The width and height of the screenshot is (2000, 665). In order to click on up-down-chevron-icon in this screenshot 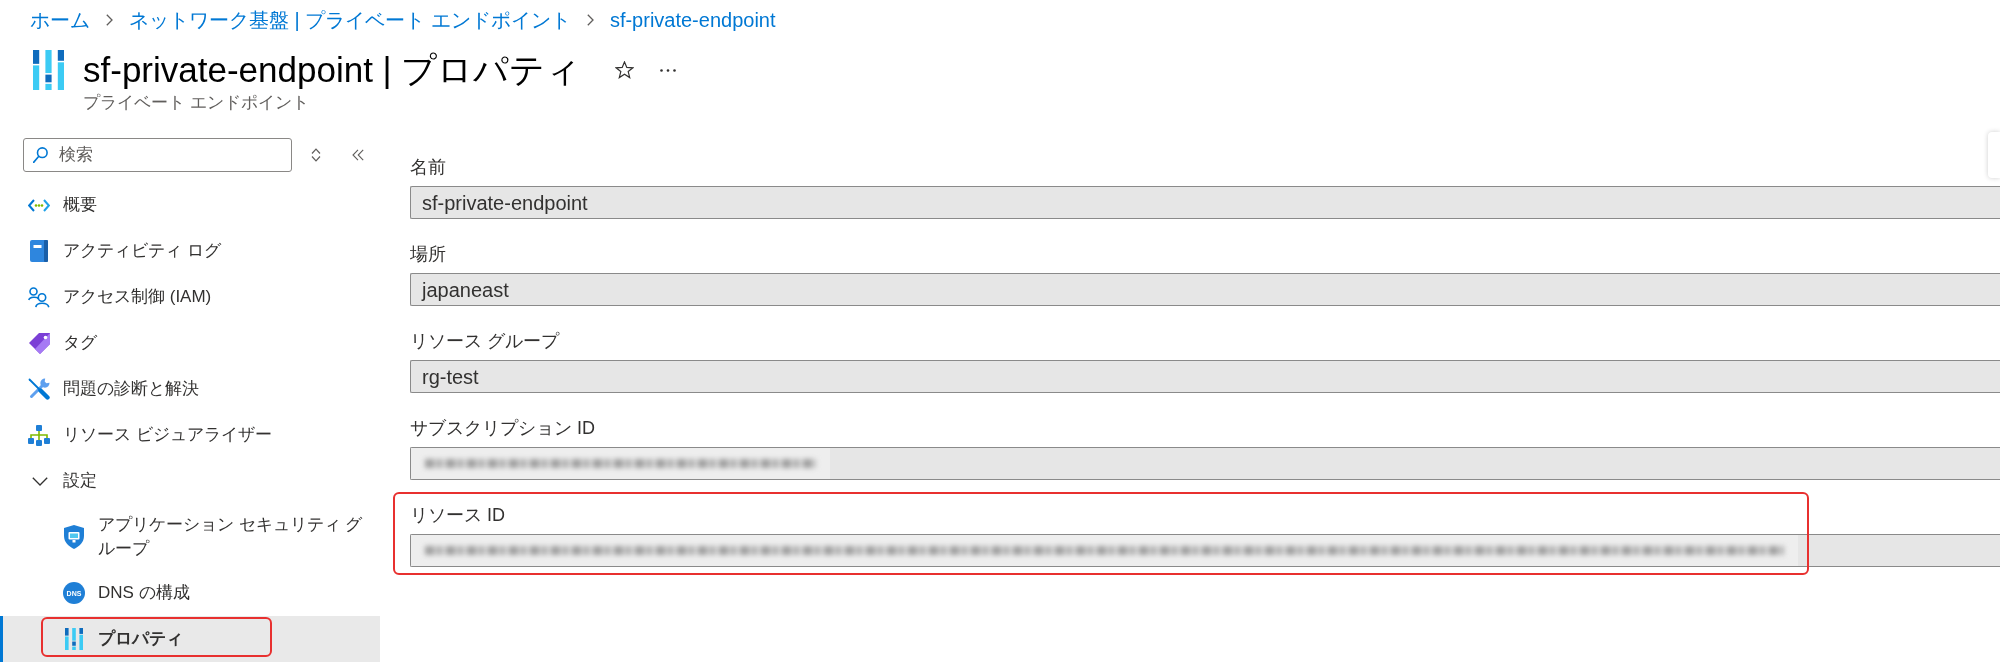, I will do `click(316, 155)`.